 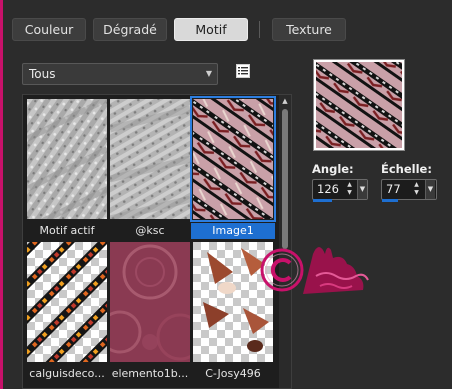 What do you see at coordinates (285, 179) in the screenshot?
I see `scrollbar-thumb` at bounding box center [285, 179].